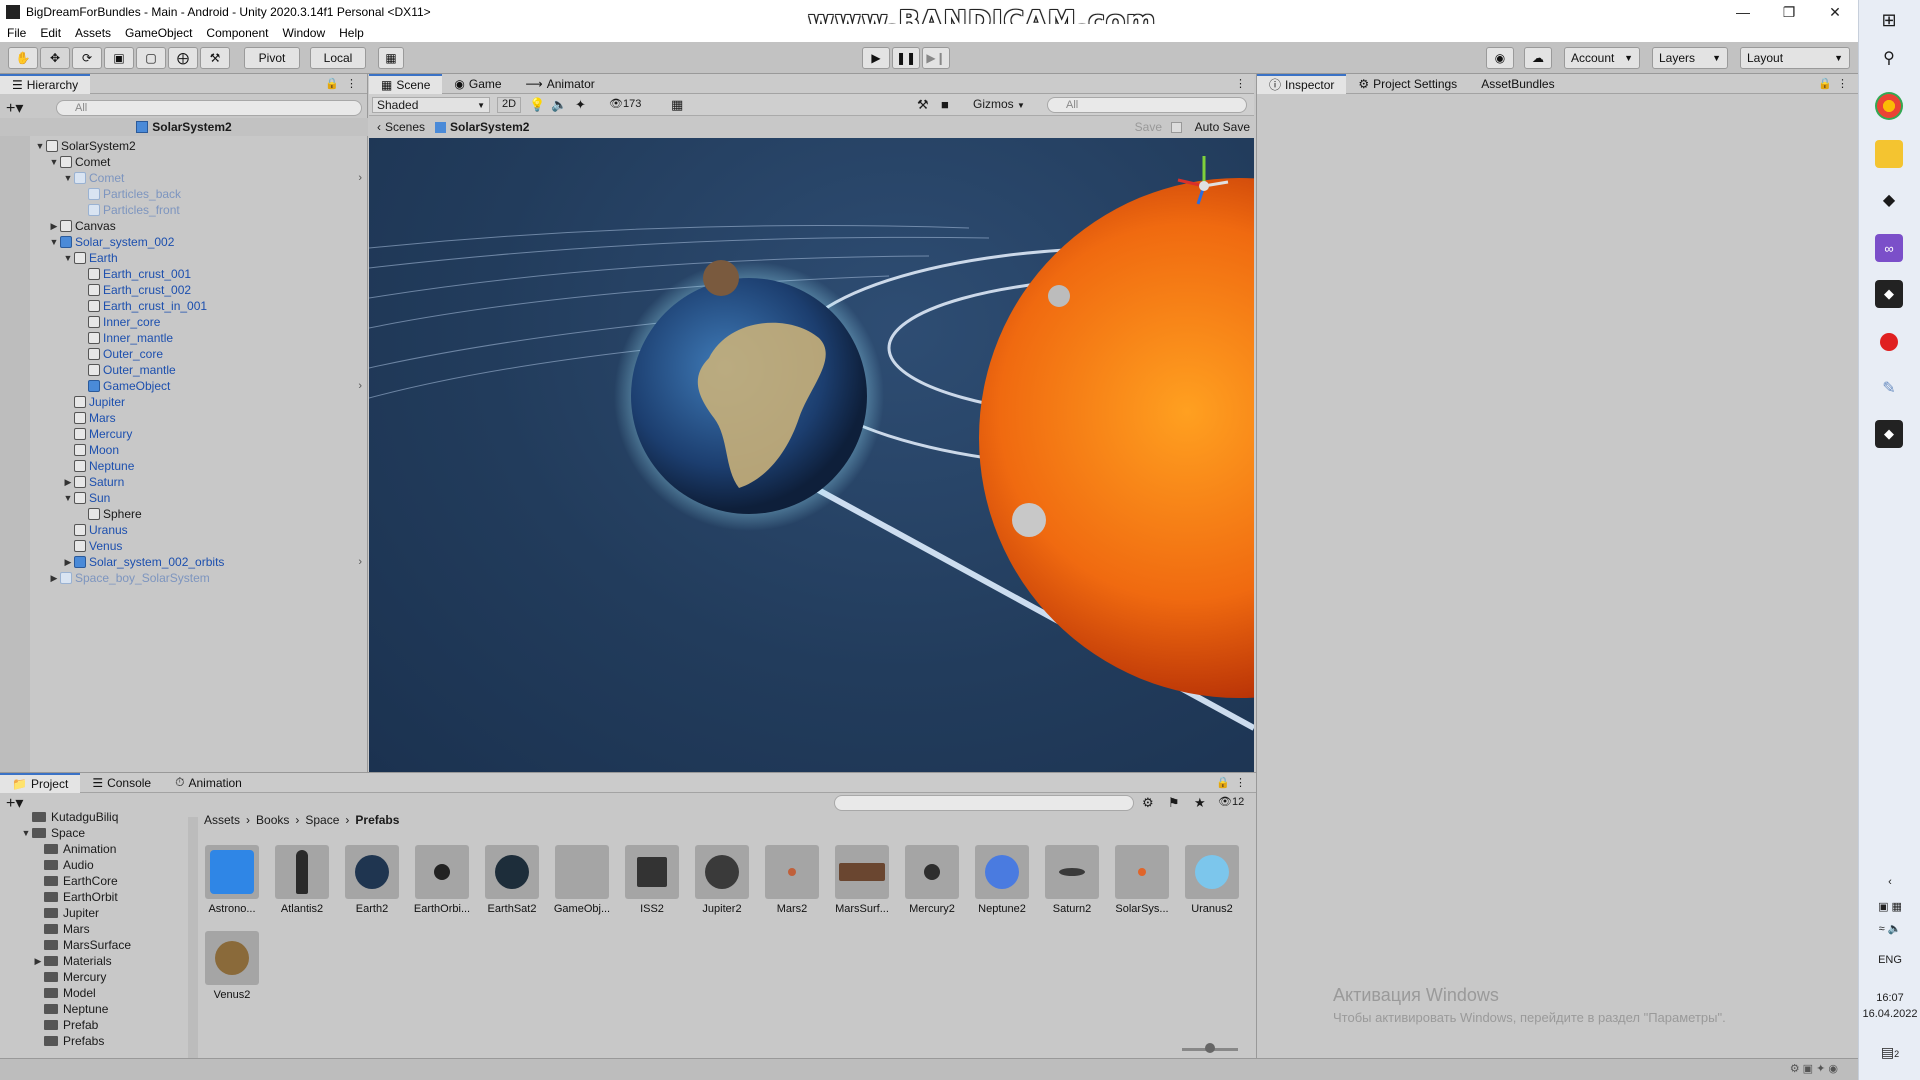 The height and width of the screenshot is (1080, 1920). I want to click on breadcrumb-scenes: Scenes, so click(405, 127).